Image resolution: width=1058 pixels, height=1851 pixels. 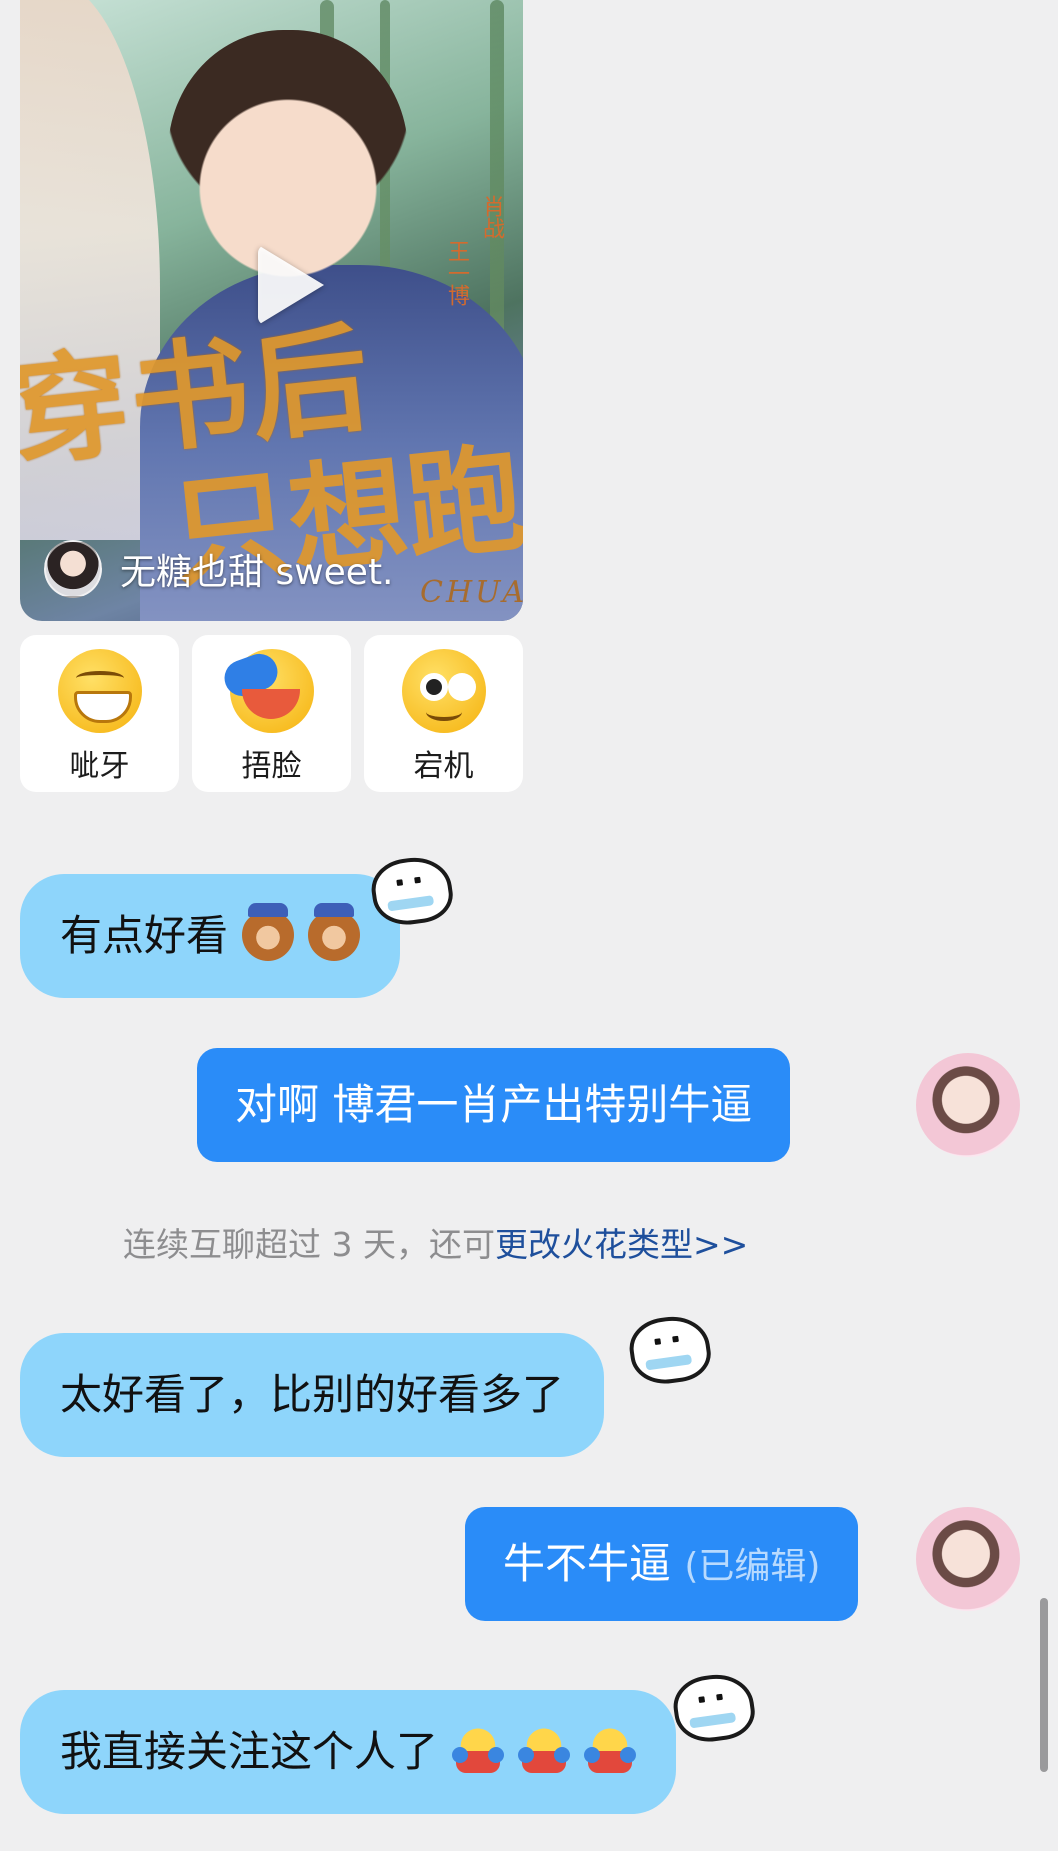 I want to click on video-author: 无糖也甜 sweet., so click(x=219, y=569).